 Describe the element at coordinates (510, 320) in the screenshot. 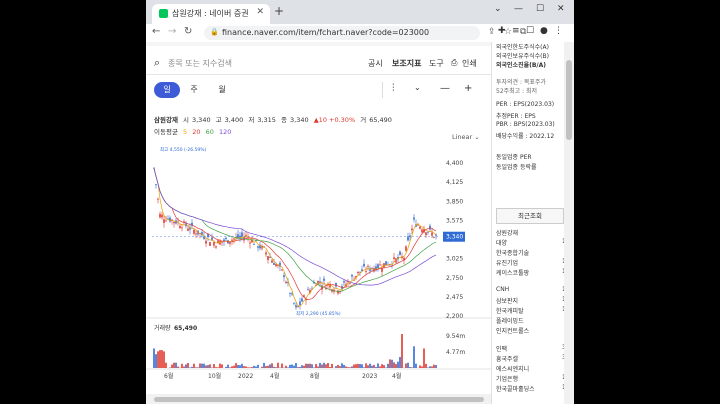

I see `recent-item: 폴레이밍드` at that location.